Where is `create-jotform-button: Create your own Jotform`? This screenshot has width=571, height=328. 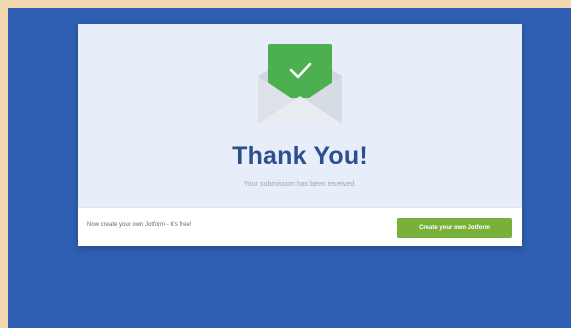 create-jotform-button: Create your own Jotform is located at coordinates (454, 228).